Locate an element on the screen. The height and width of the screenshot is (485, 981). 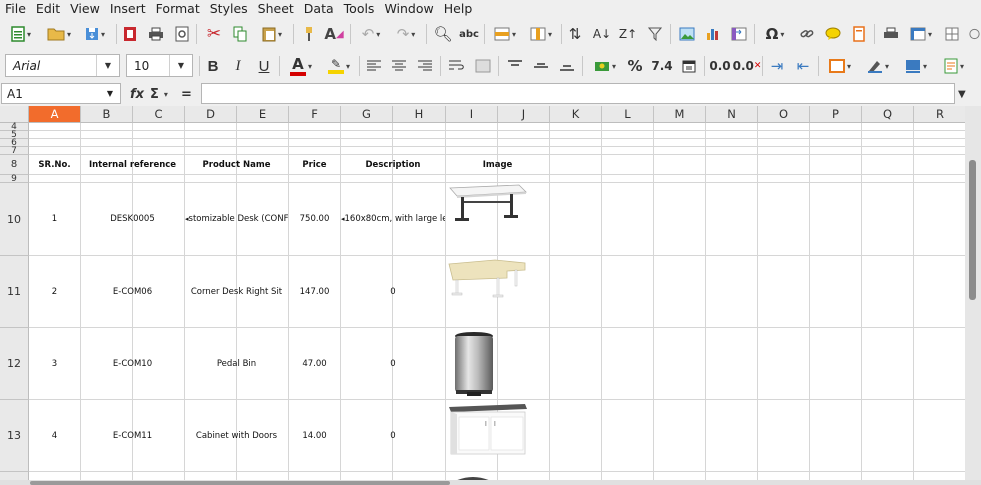
spelling-icon: abc is located at coordinates (469, 34).